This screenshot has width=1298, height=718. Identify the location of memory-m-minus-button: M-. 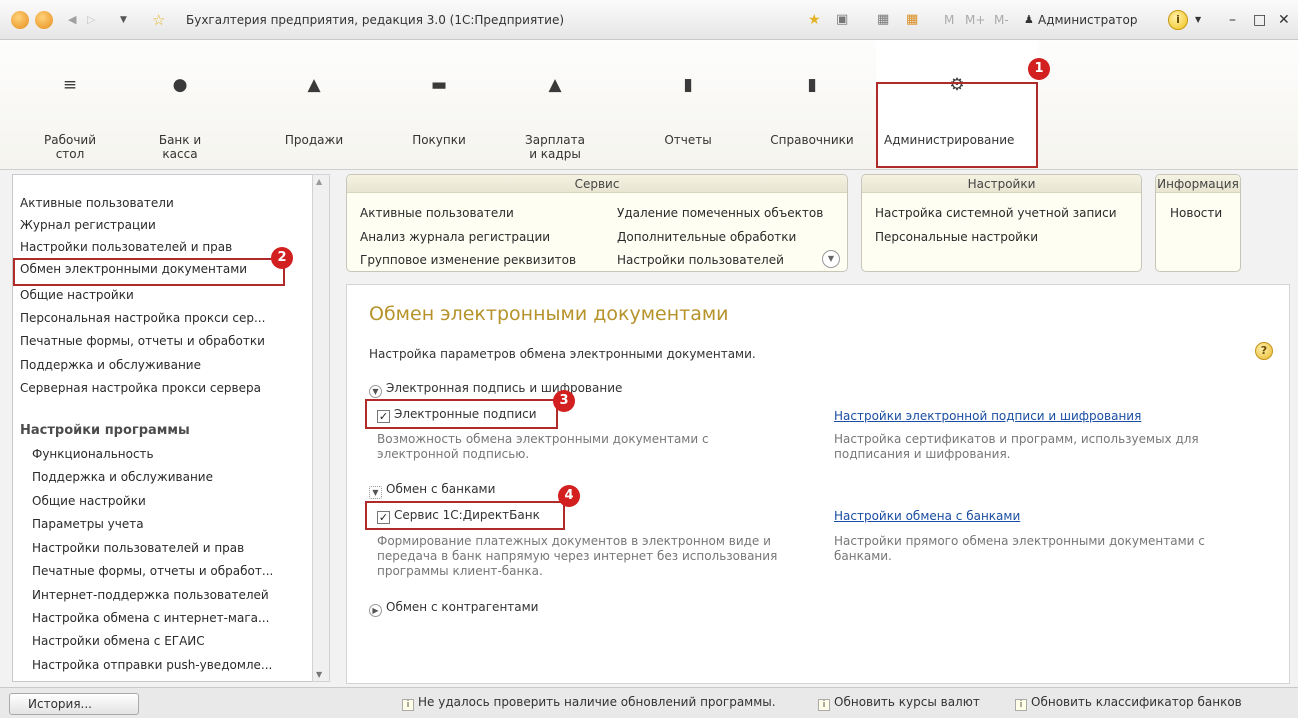
(1001, 20).